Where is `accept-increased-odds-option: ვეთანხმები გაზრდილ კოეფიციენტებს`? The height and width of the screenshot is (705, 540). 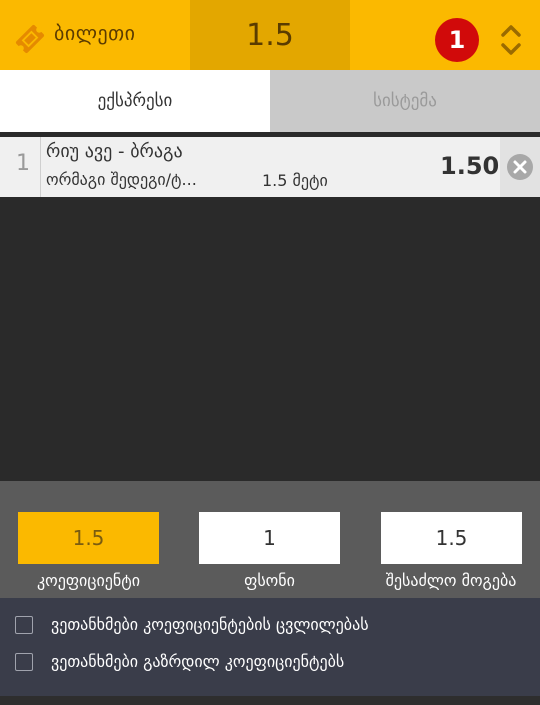
accept-increased-odds-option: ვეთანხმები გაზრდილ კოეფიციენტებს is located at coordinates (179, 661).